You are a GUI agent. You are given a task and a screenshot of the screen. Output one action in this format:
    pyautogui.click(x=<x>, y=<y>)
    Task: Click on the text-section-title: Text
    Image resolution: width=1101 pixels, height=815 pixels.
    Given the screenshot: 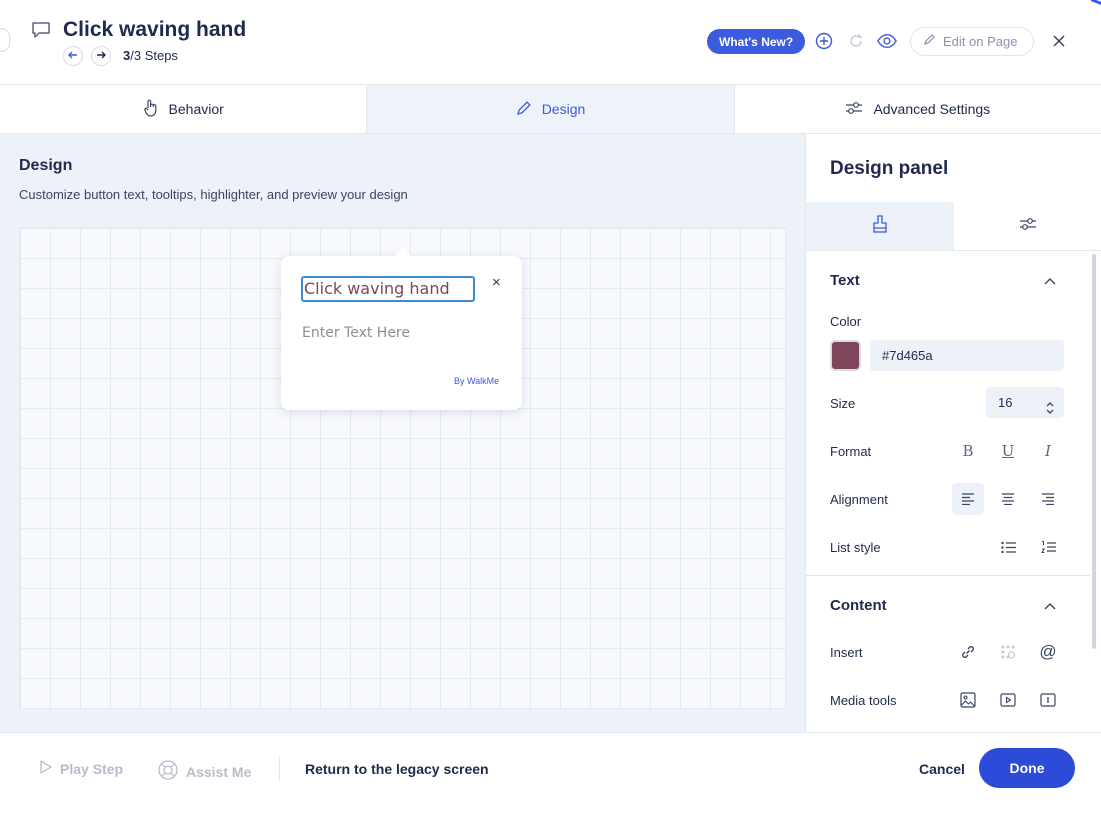 What is the action you would take?
    pyautogui.click(x=845, y=280)
    